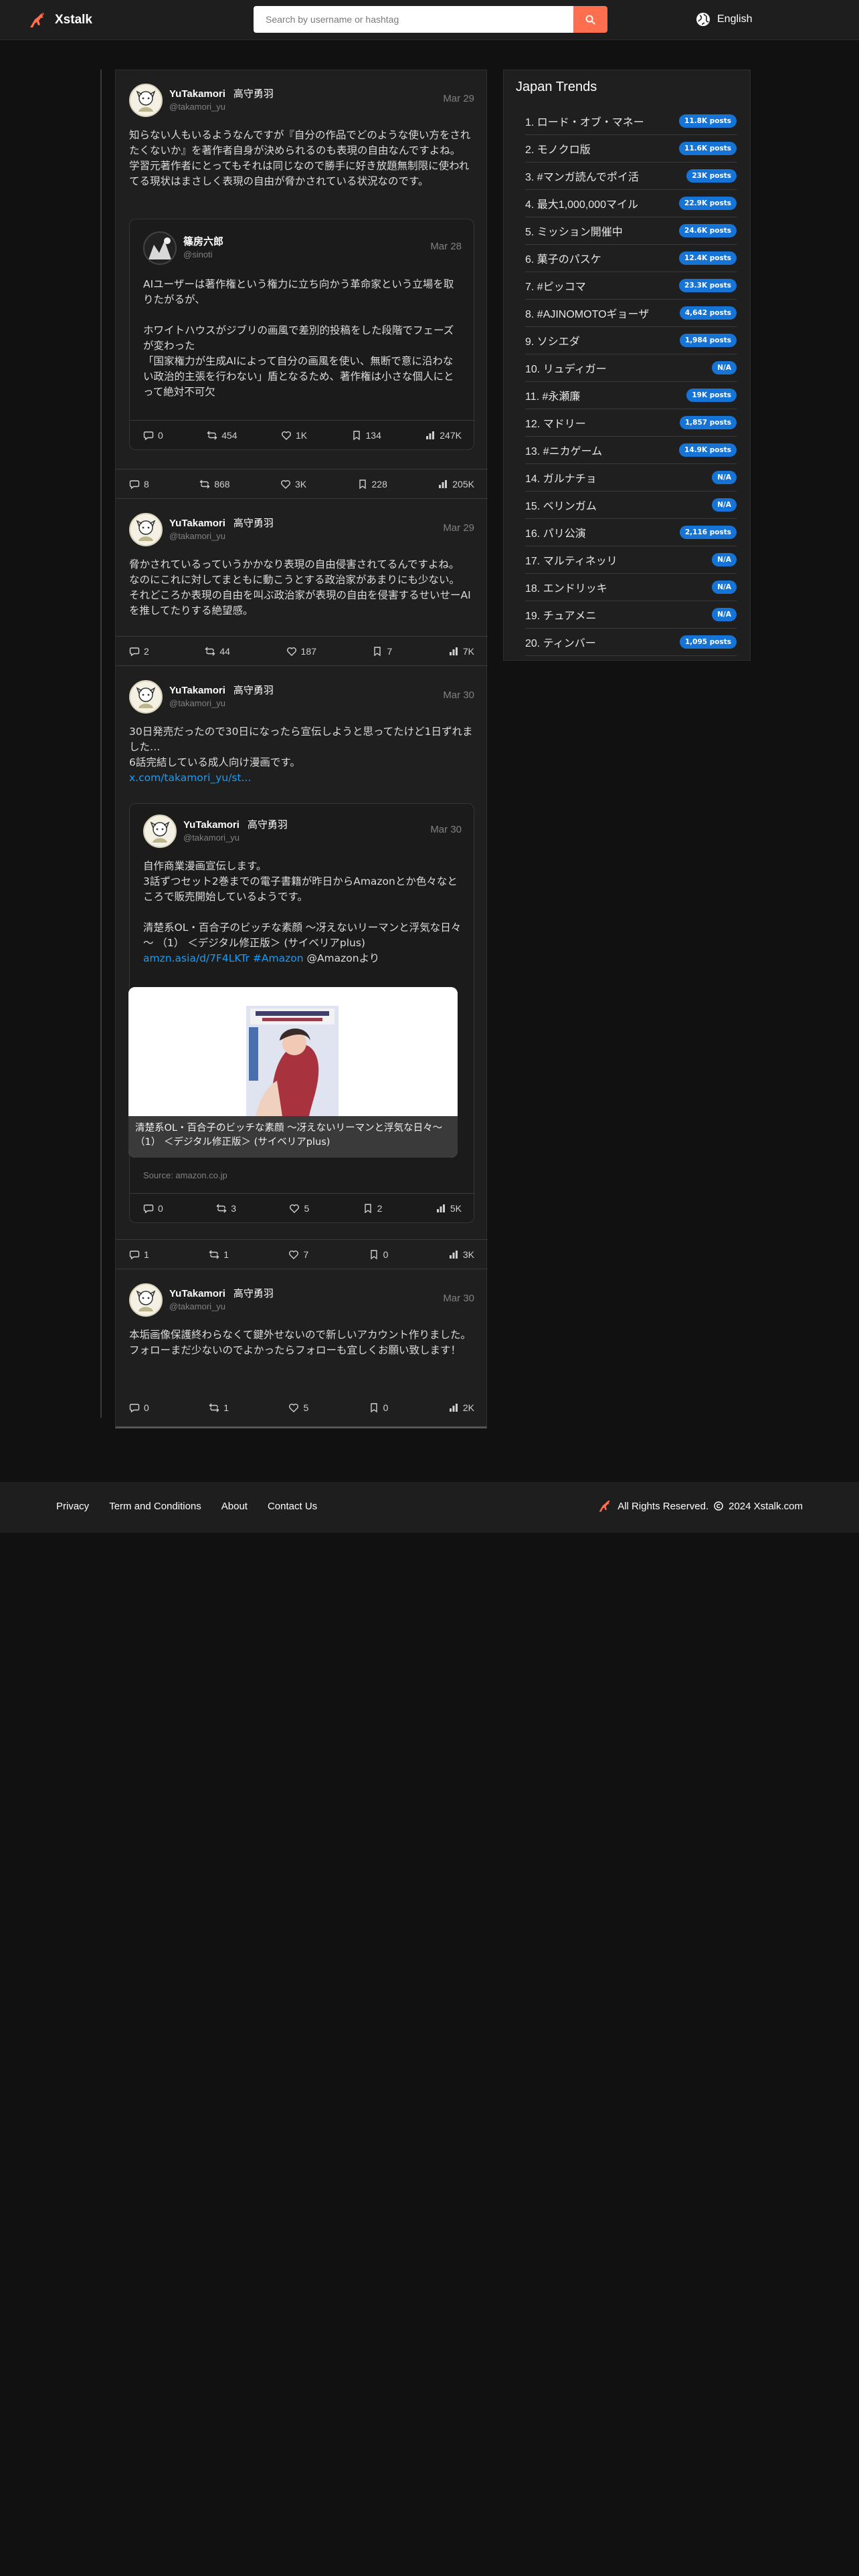  What do you see at coordinates (553, 397) in the screenshot?
I see `trend-label: 11. #永瀬廉` at bounding box center [553, 397].